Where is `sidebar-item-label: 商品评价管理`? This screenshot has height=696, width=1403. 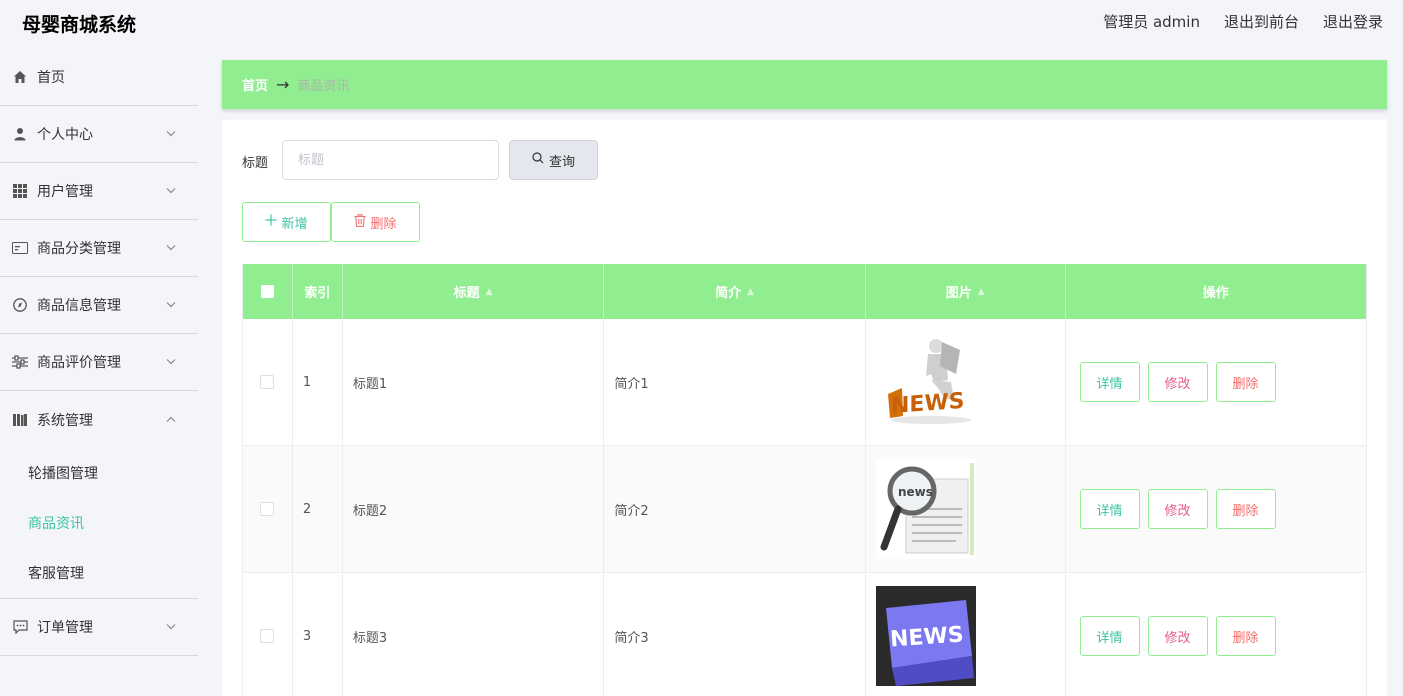
sidebar-item-label: 商品评价管理 is located at coordinates (79, 363).